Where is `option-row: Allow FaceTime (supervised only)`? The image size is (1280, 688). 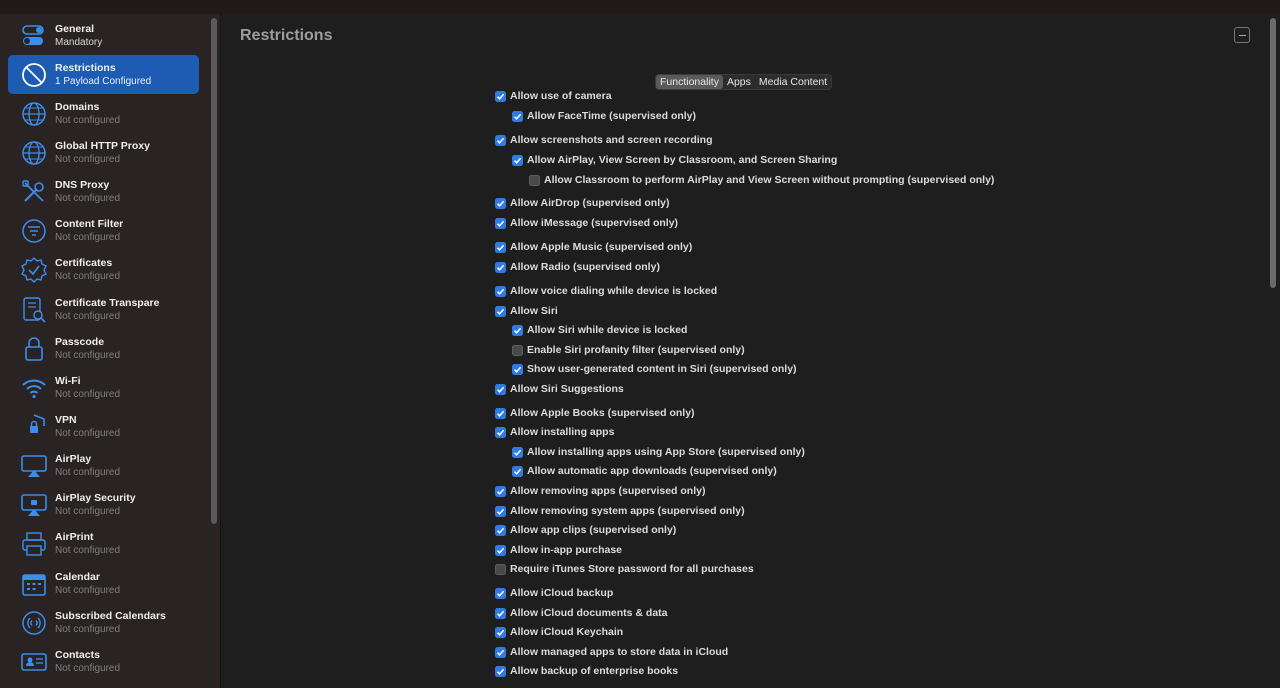
option-row: Allow FaceTime (supervised only) is located at coordinates (604, 116).